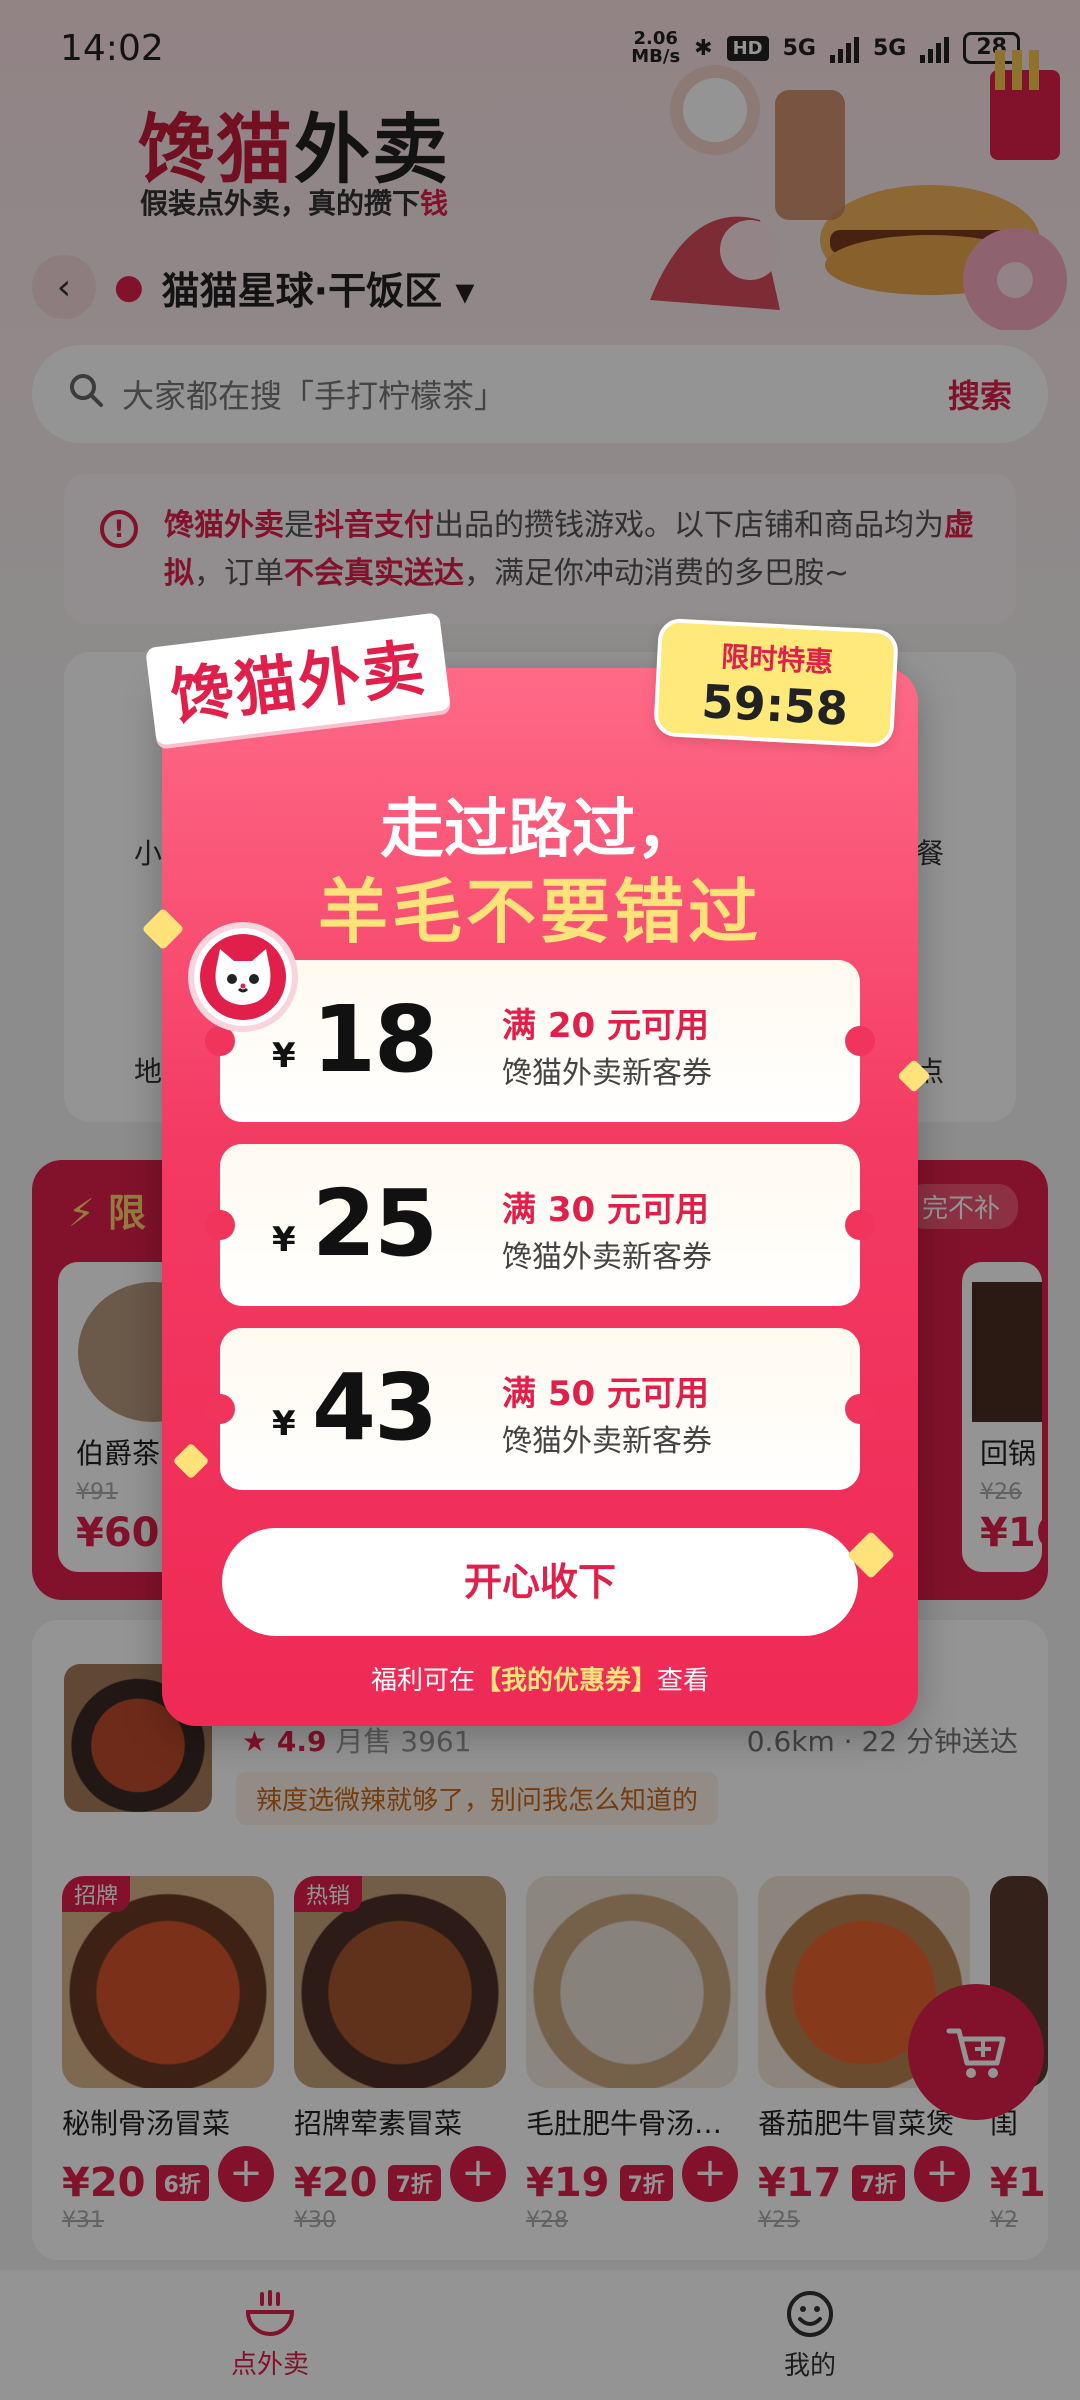 The height and width of the screenshot is (2400, 1080). What do you see at coordinates (683, 1681) in the screenshot?
I see `footnote-text: 查看` at bounding box center [683, 1681].